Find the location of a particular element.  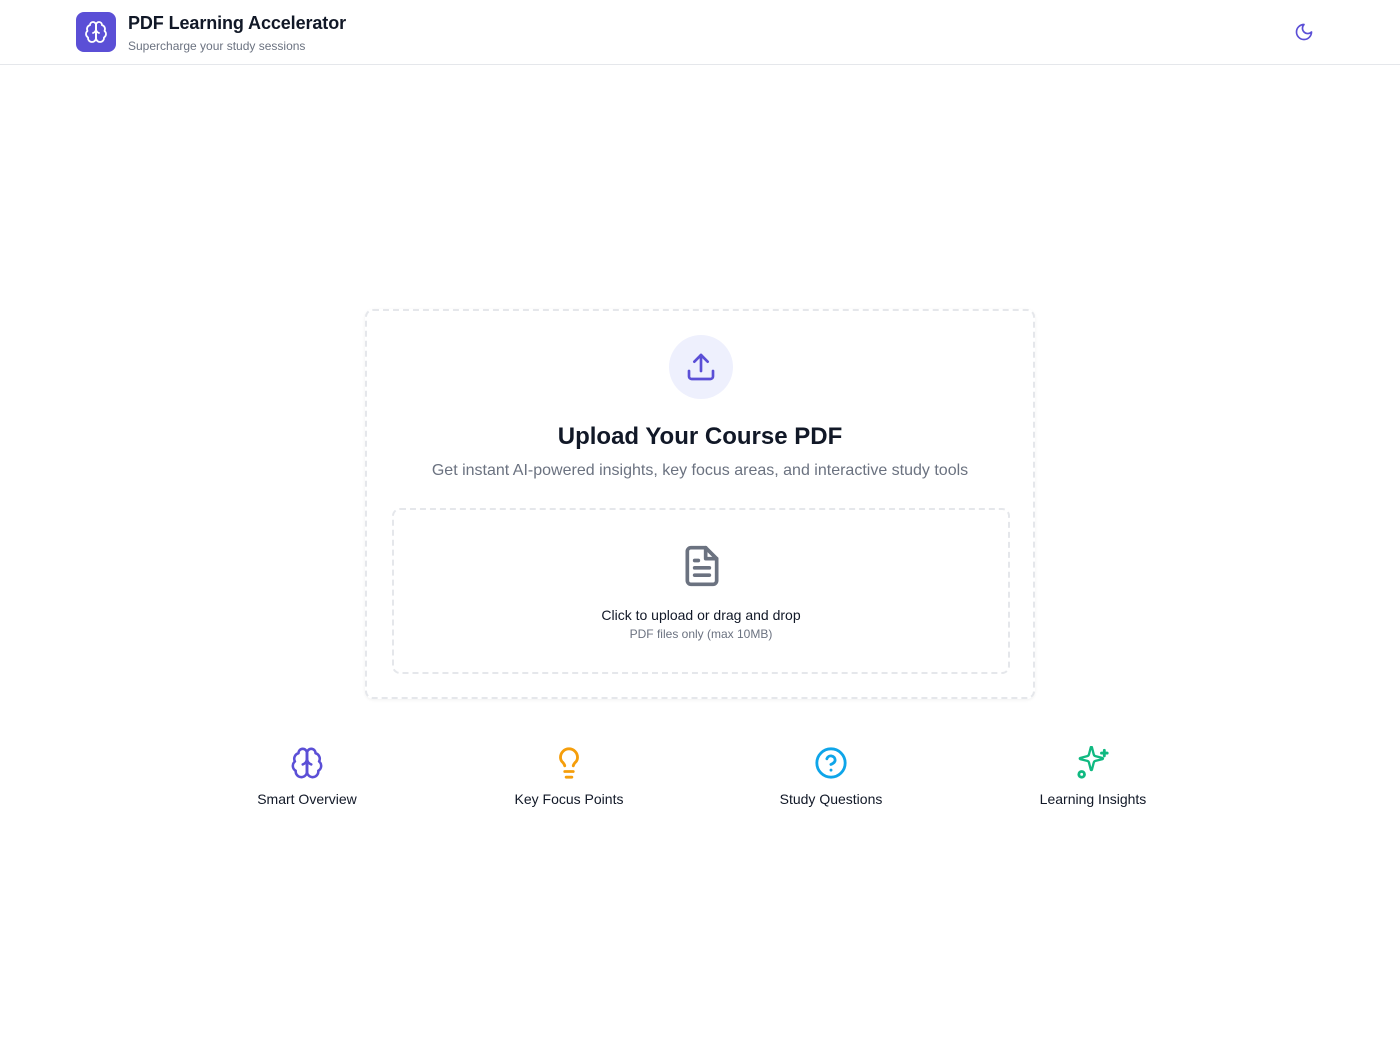

upload-title: Upload Your Course PDF is located at coordinates (700, 436).